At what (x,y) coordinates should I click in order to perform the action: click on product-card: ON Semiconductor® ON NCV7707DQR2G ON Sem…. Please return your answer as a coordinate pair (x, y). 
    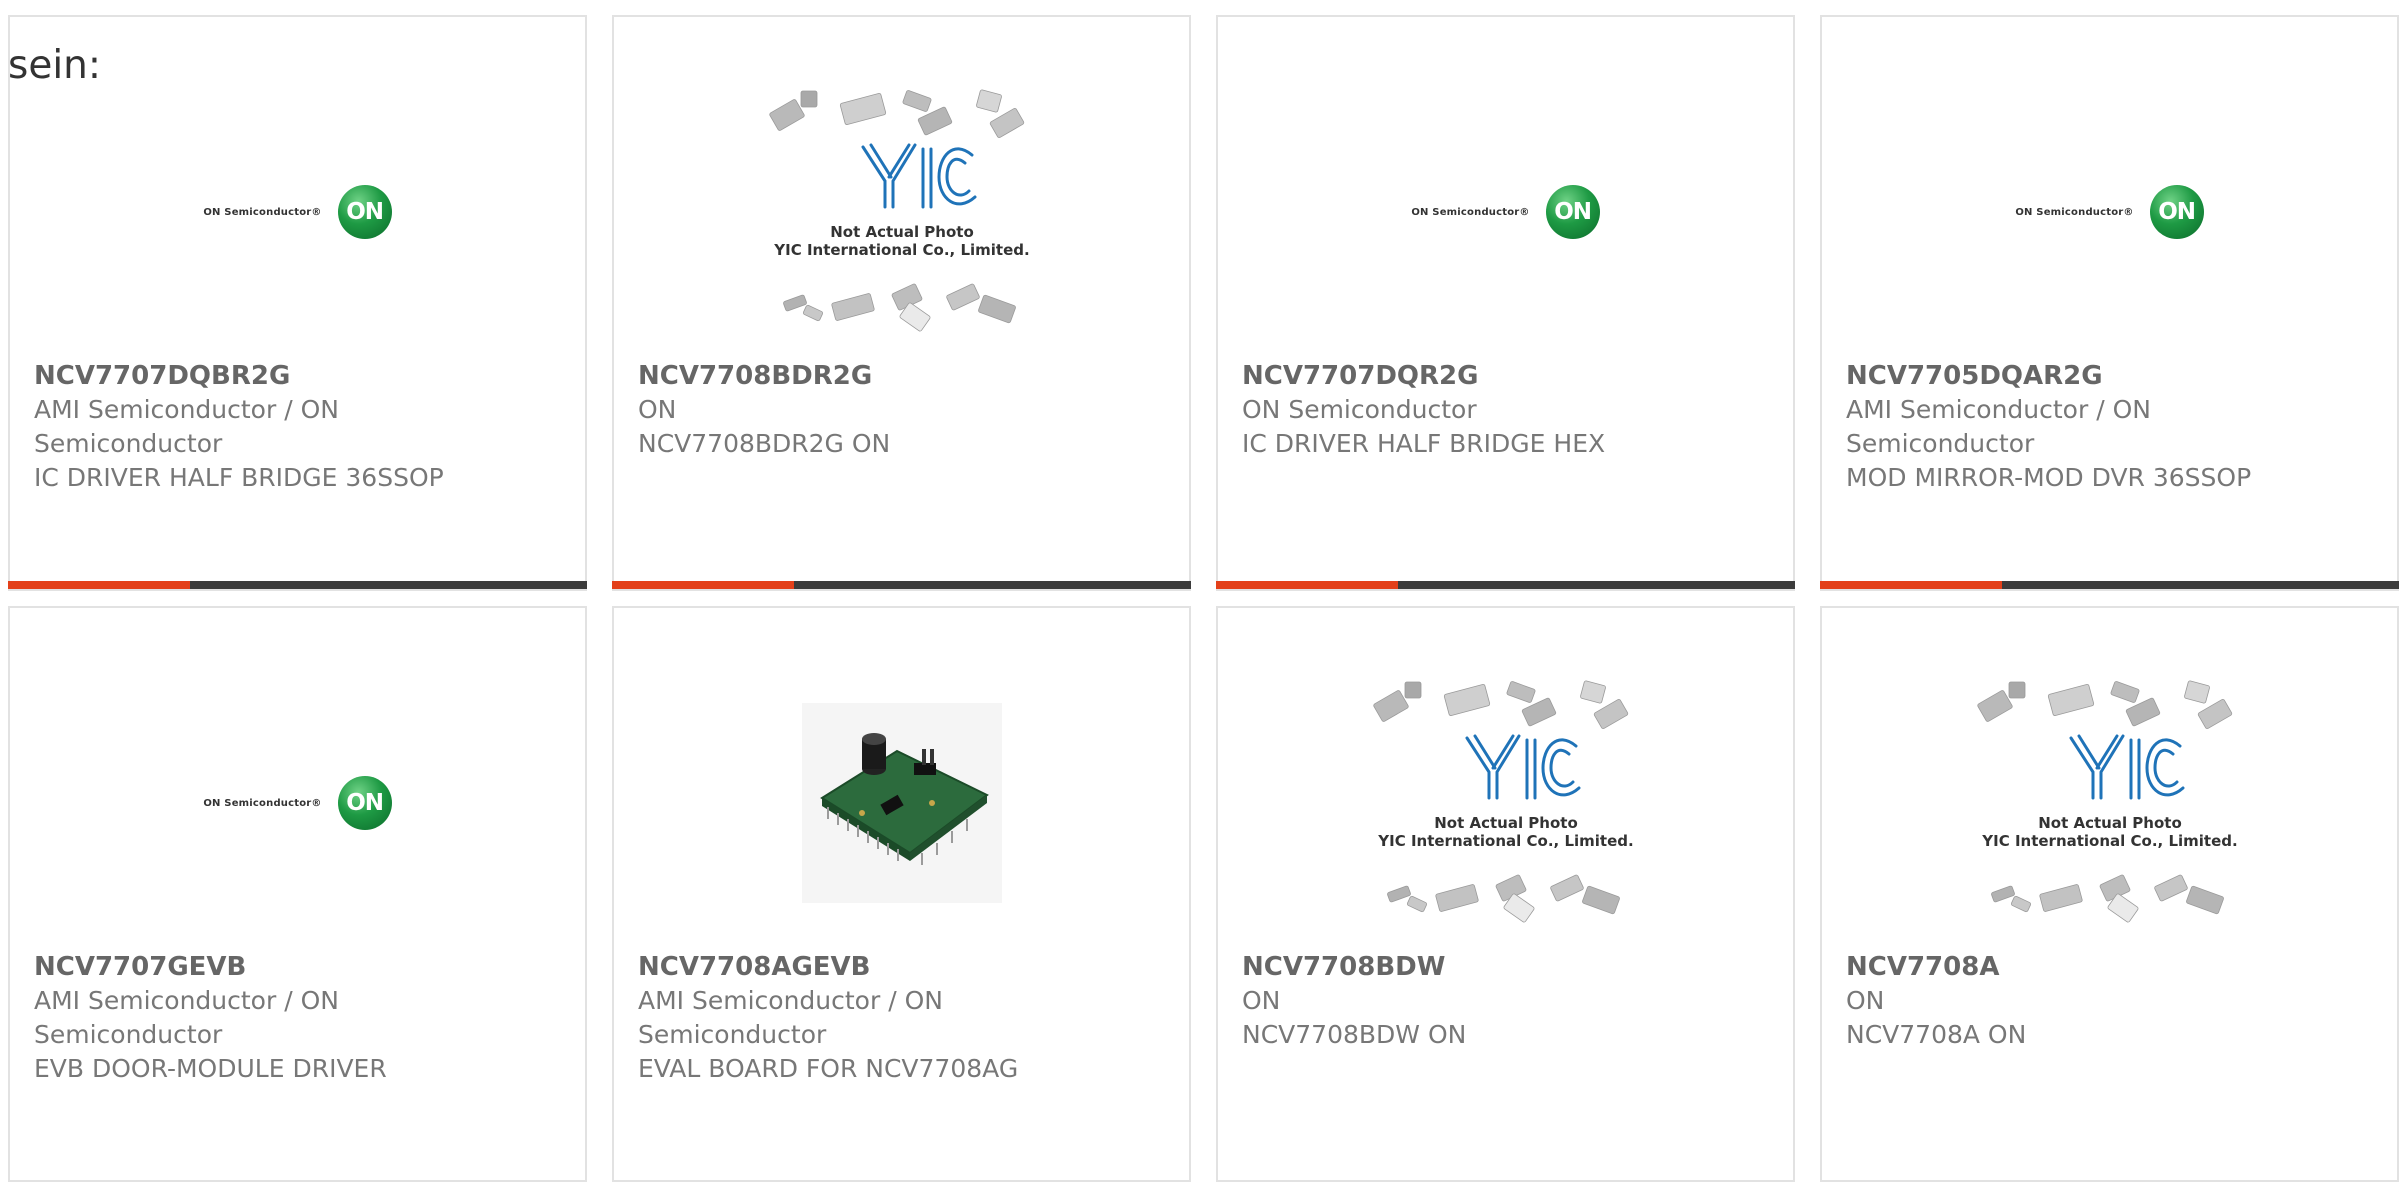
    Looking at the image, I should click on (1505, 303).